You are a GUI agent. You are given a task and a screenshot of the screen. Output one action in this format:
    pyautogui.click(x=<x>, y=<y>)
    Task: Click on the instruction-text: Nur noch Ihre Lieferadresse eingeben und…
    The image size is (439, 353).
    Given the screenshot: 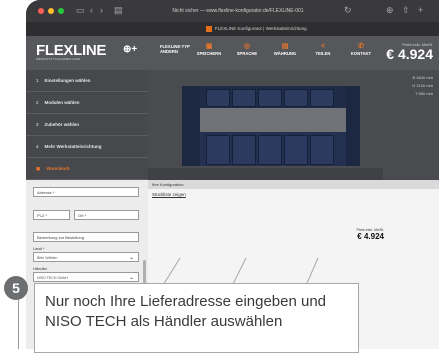 What is the action you would take?
    pyautogui.click(x=186, y=311)
    